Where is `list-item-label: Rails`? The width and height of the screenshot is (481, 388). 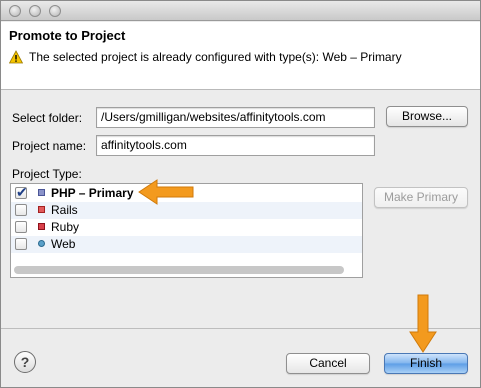
list-item-label: Rails is located at coordinates (64, 210).